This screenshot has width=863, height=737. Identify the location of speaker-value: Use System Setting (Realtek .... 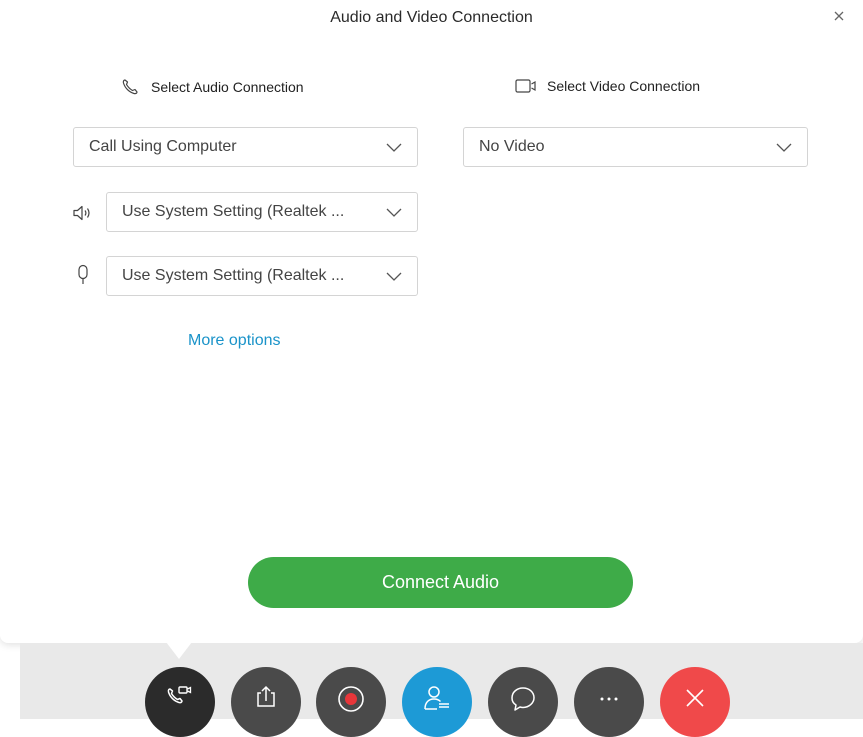
(233, 211).